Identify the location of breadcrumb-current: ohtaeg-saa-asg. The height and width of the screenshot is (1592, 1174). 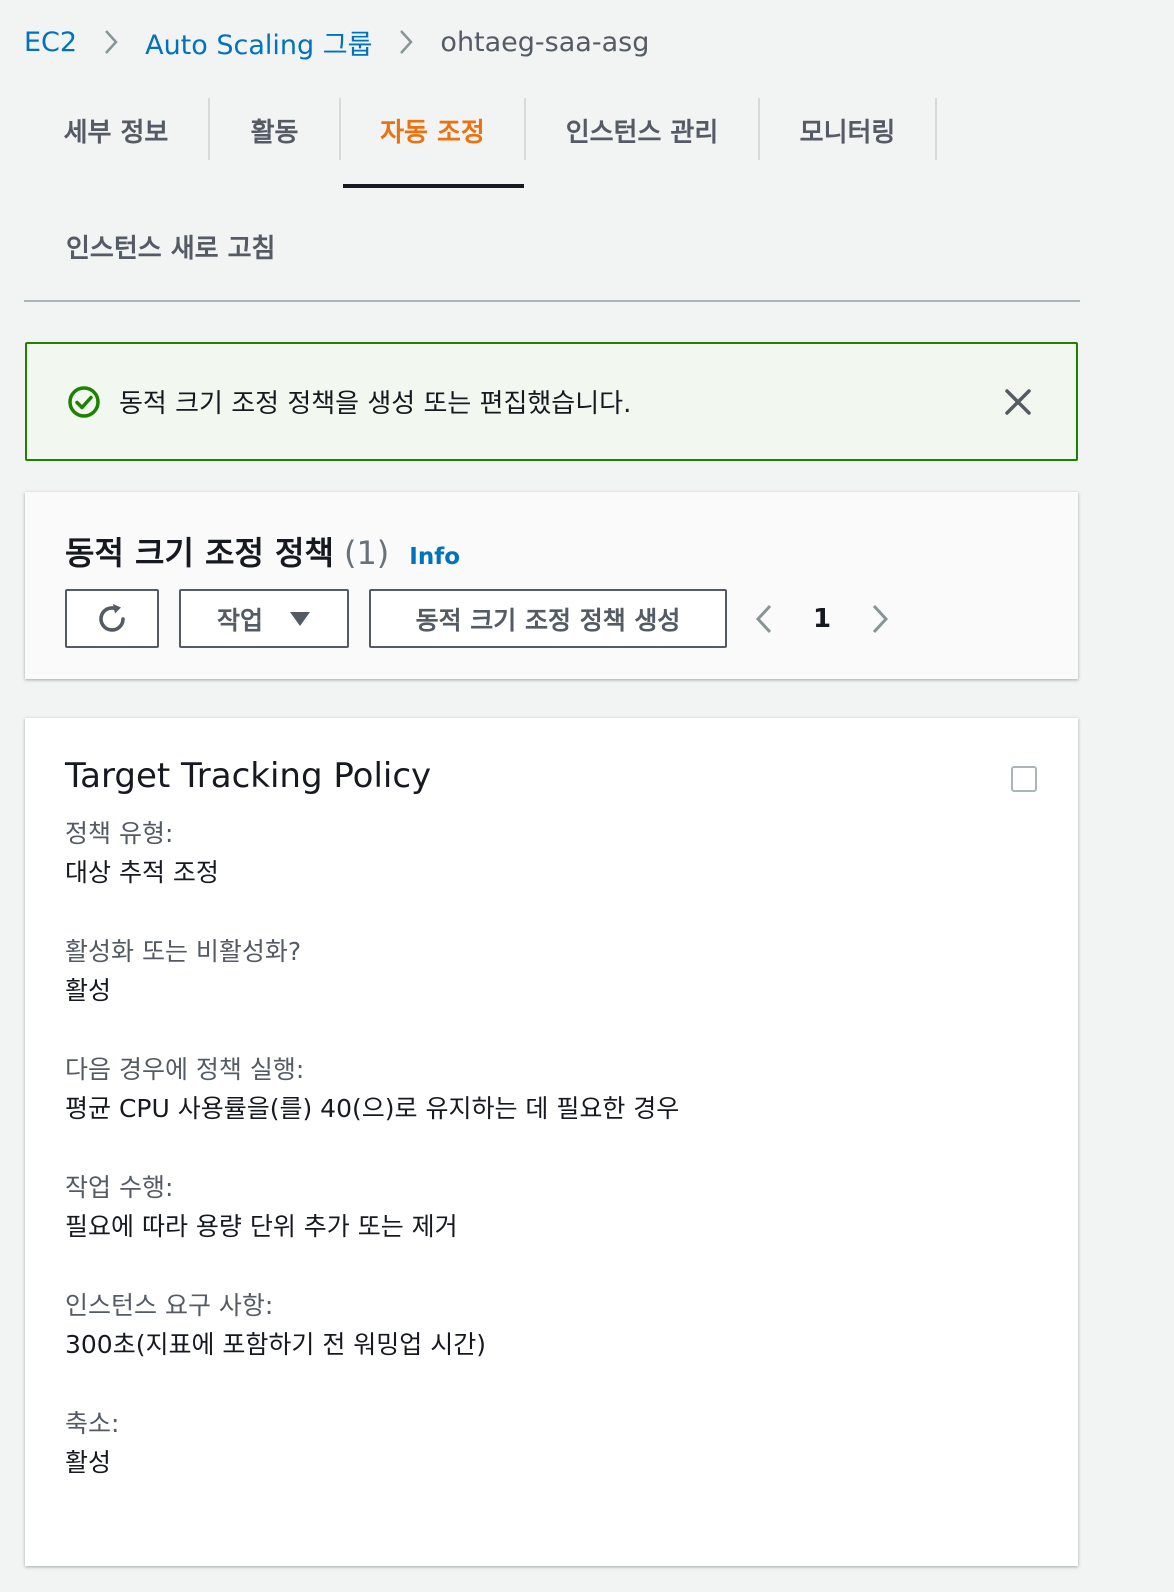
(545, 42).